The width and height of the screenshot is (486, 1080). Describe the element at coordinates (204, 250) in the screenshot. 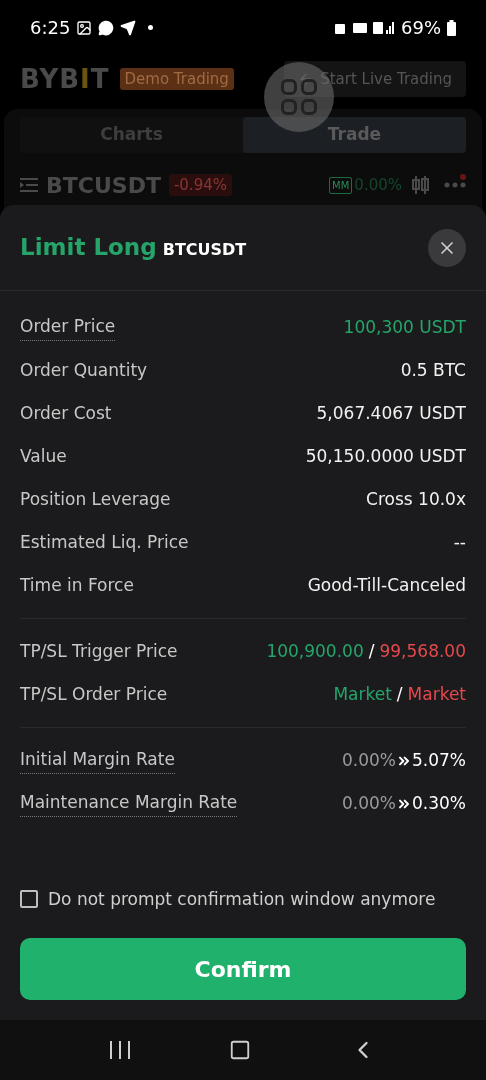

I see `sheet-symbol: BTCUSDT` at that location.